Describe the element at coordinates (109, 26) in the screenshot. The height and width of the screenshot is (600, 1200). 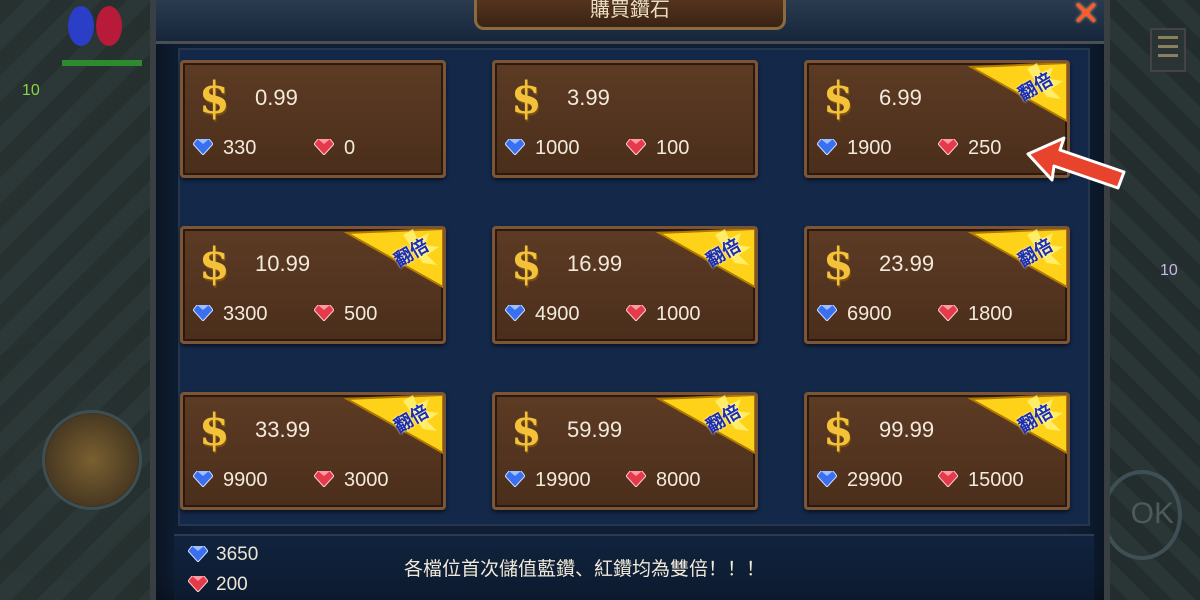
I see `health-orb` at that location.